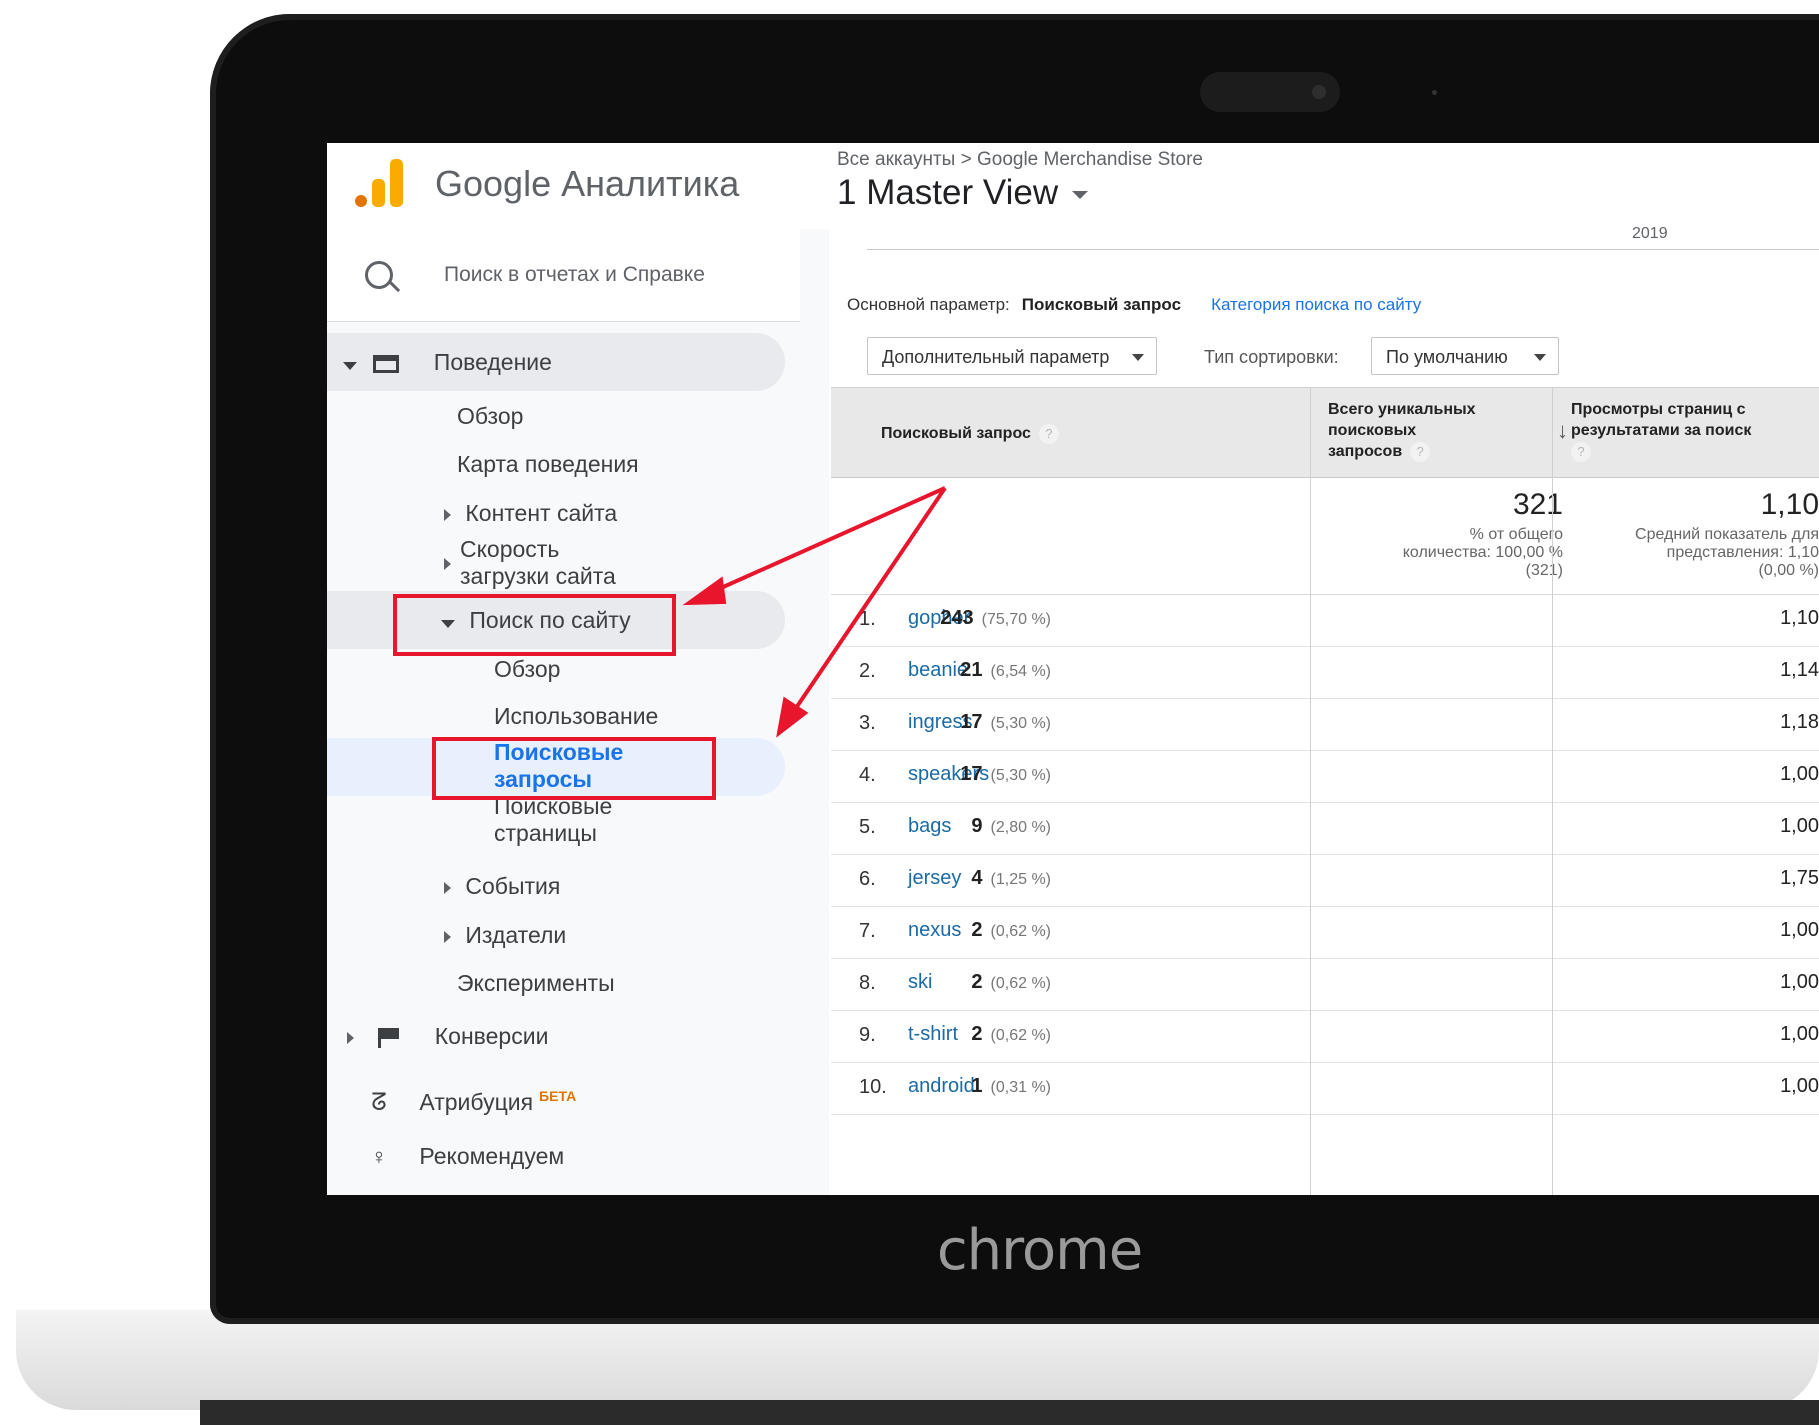 Image resolution: width=1819 pixels, height=1425 pixels. Describe the element at coordinates (814, 612) in the screenshot. I see `annotation-arrows` at that location.